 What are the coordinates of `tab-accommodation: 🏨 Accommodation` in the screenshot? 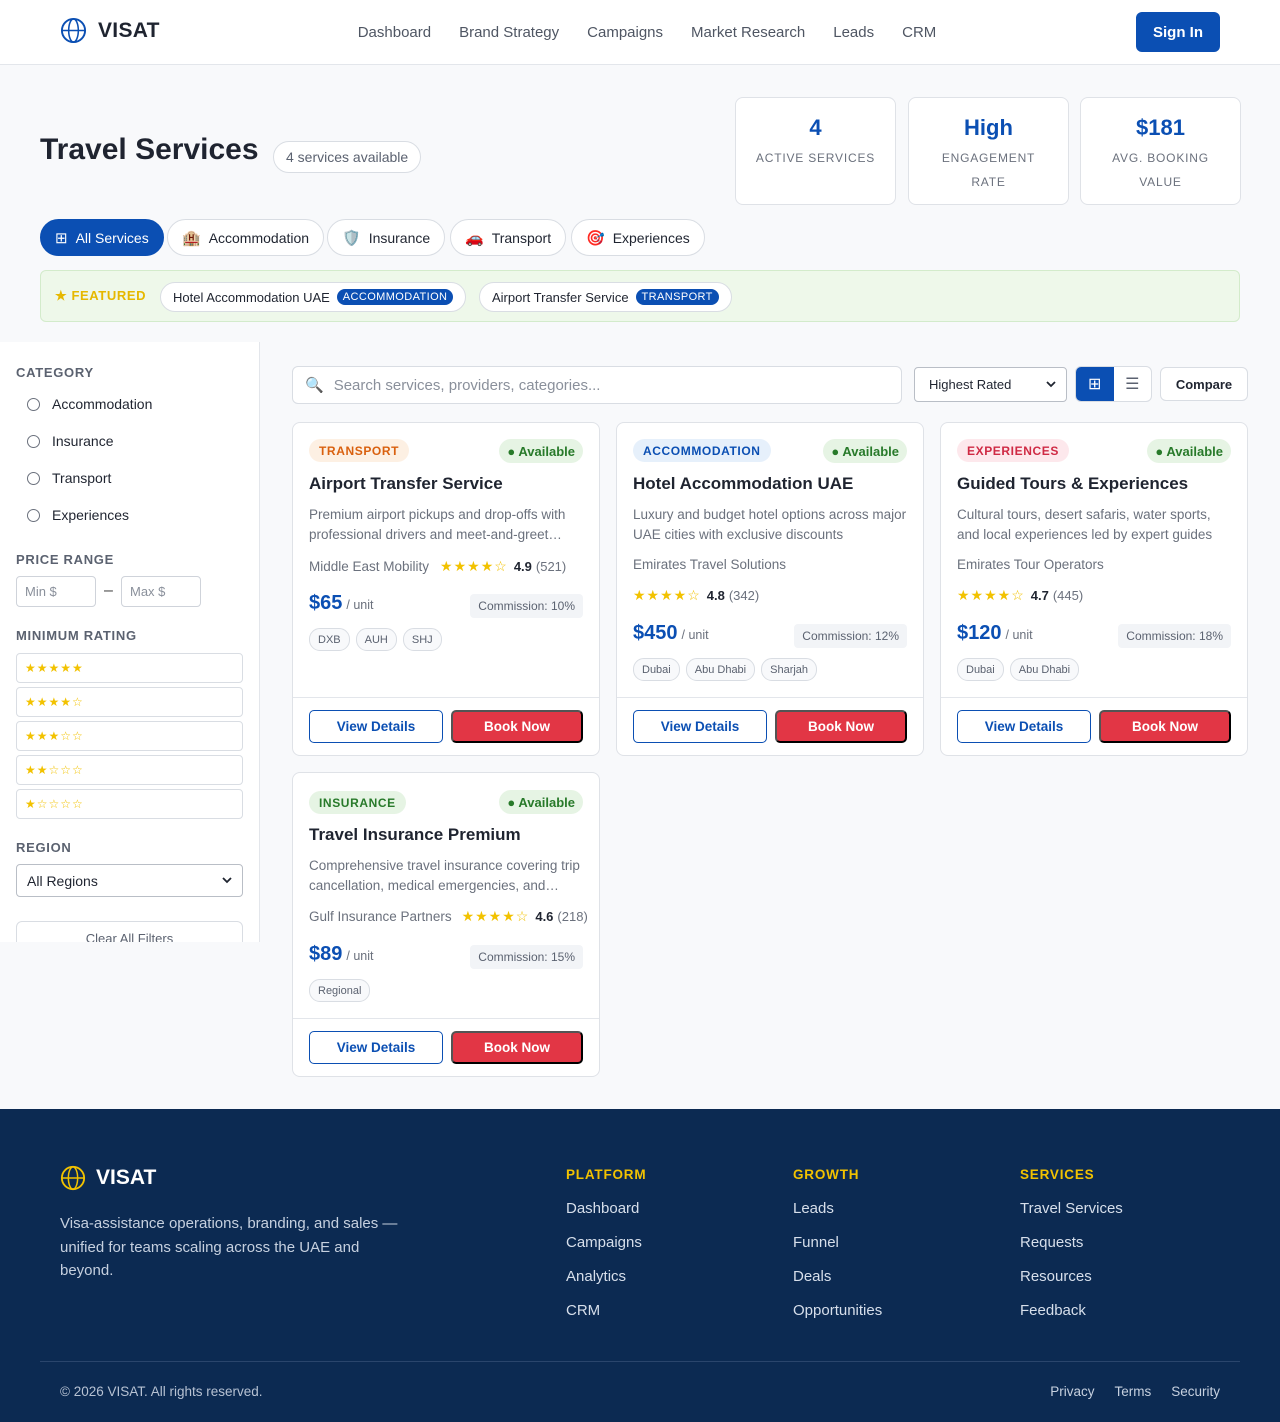 It's located at (246, 237).